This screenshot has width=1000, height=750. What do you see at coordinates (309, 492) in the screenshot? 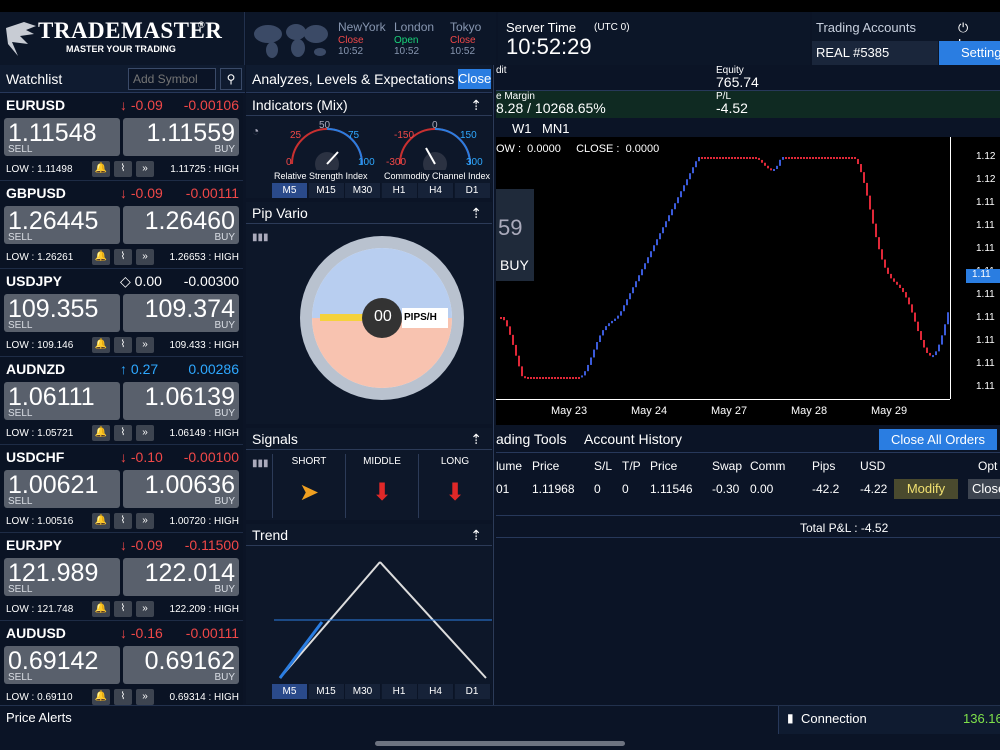
I see `arrow-right-icon: ➤` at bounding box center [309, 492].